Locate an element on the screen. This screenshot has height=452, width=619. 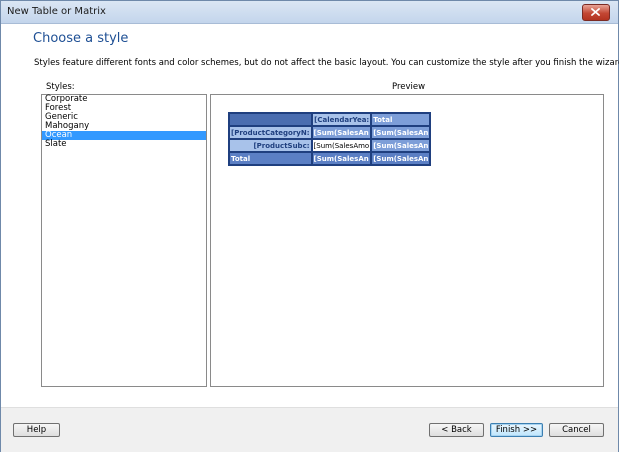
close-button is located at coordinates (596, 12).